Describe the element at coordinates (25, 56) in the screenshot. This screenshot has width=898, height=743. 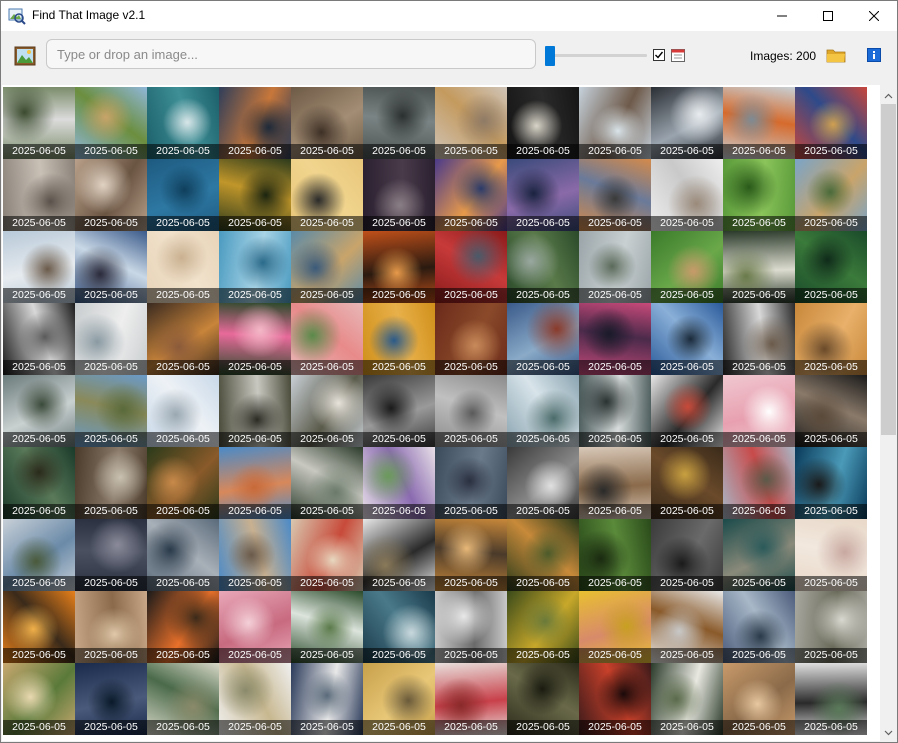
I see `image-icon` at that location.